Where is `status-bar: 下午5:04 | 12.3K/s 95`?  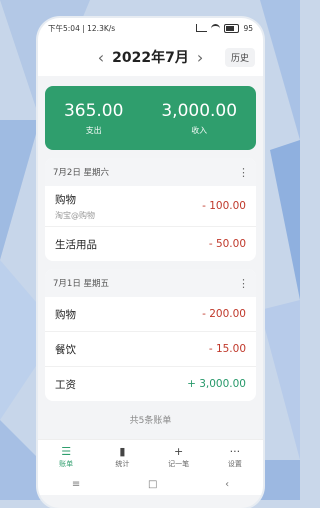 status-bar: 下午5:04 | 12.3K/s 95 is located at coordinates (150, 28).